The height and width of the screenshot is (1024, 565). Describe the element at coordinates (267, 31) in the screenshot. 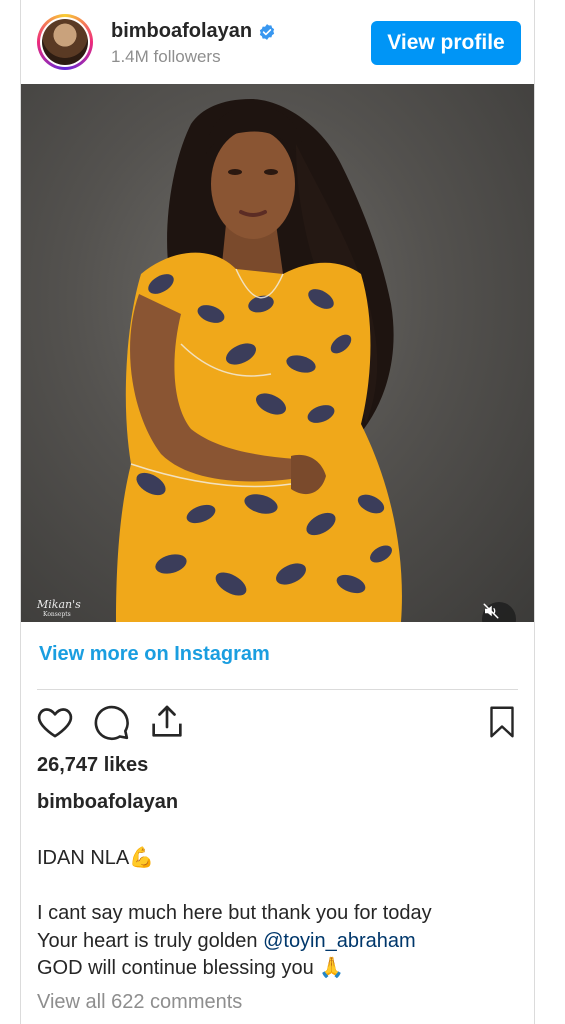

I see `verified-badge-icon` at that location.